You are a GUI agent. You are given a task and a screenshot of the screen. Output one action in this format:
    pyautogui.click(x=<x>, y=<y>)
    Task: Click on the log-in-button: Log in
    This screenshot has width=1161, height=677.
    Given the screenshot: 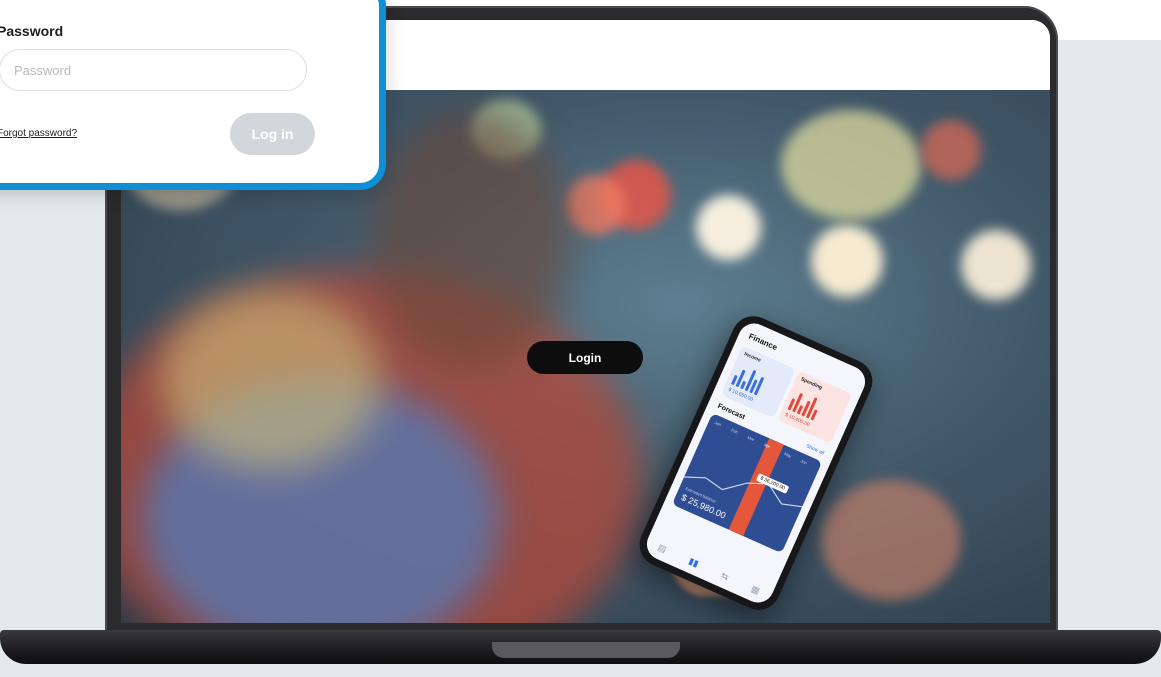 What is the action you would take?
    pyautogui.click(x=272, y=134)
    